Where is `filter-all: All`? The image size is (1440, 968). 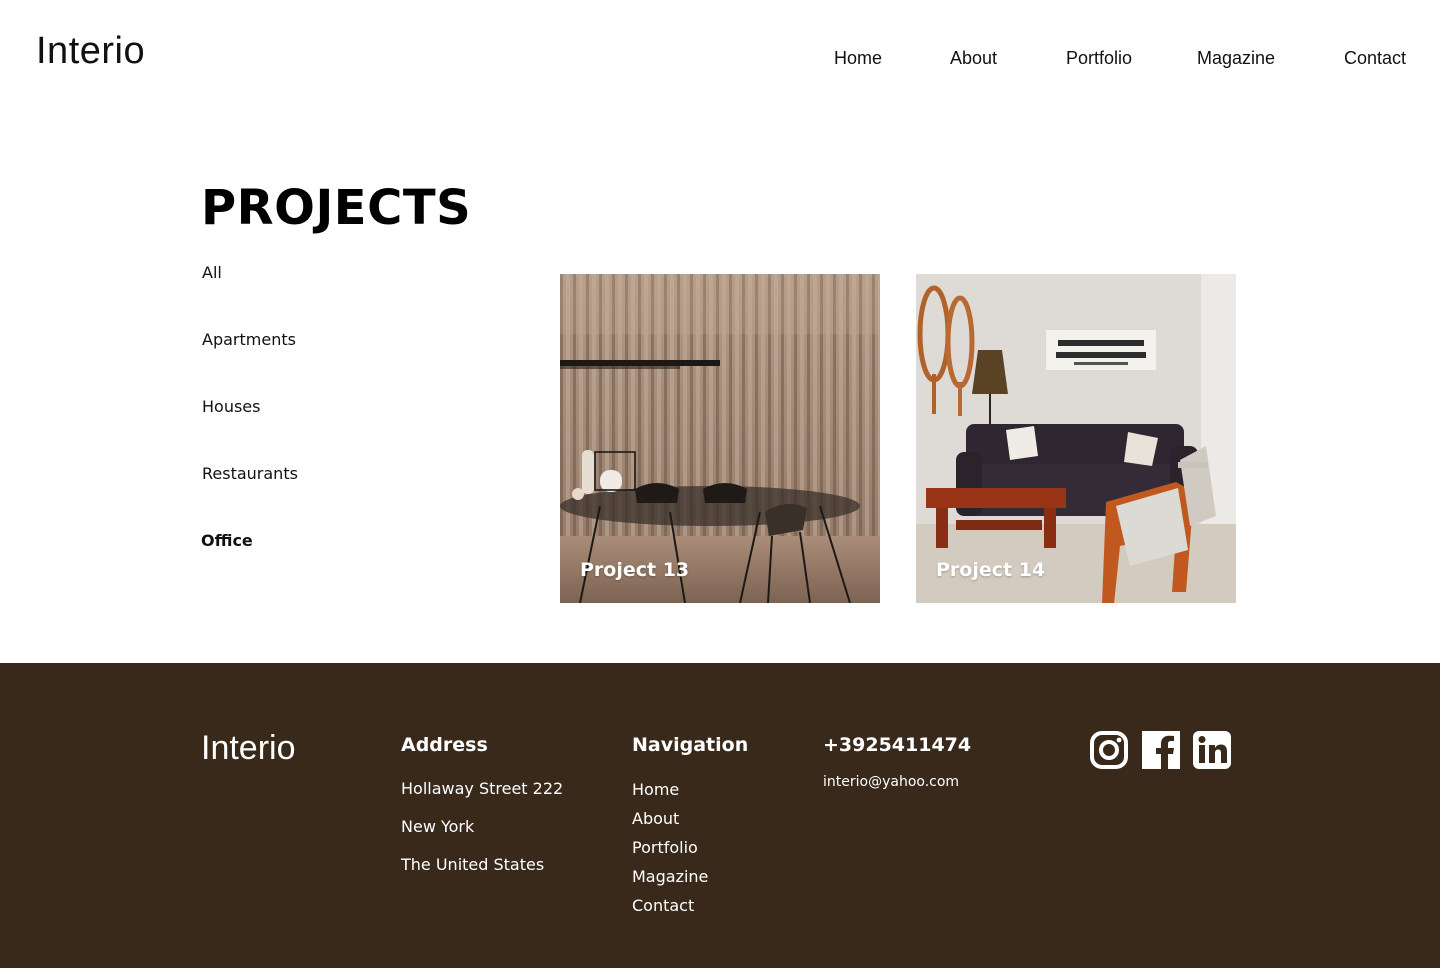 filter-all: All is located at coordinates (212, 272).